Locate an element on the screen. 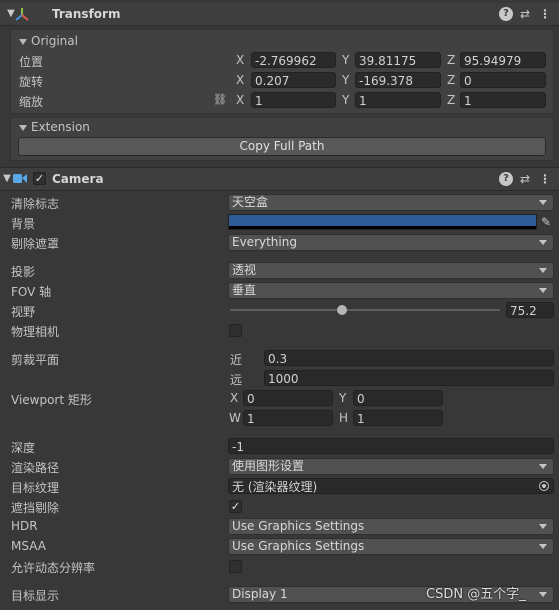  target-texture-value: 无 (渲染器纹理) is located at coordinates (275, 487).